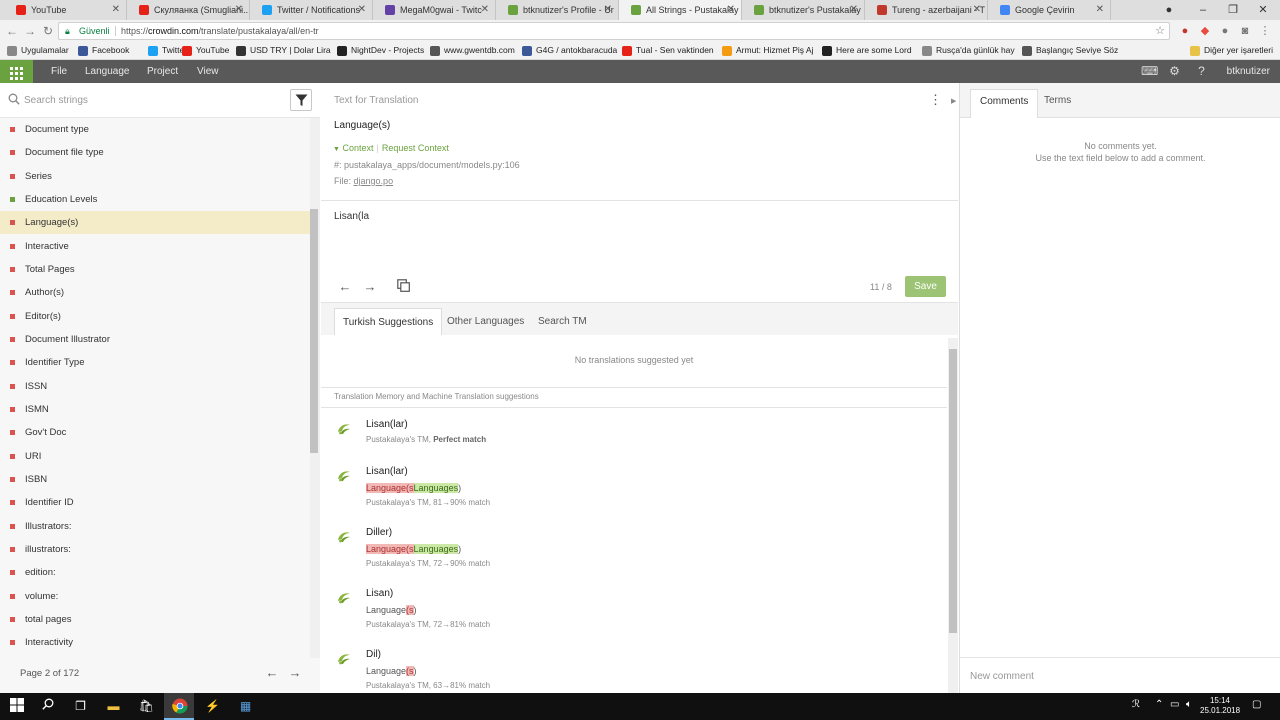 The height and width of the screenshot is (720, 1280). Describe the element at coordinates (155, 246) in the screenshot. I see `string-list-item: Interactive` at that location.